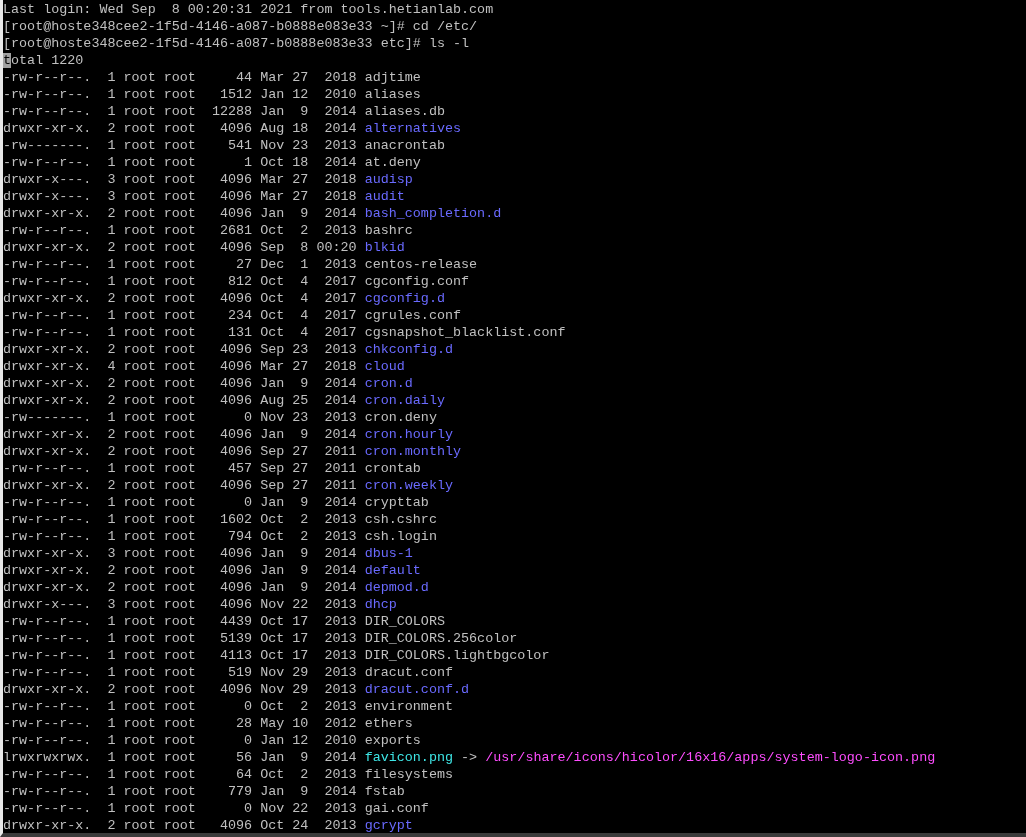 The width and height of the screenshot is (1026, 837). I want to click on file-name: dracut.conf, so click(409, 672).